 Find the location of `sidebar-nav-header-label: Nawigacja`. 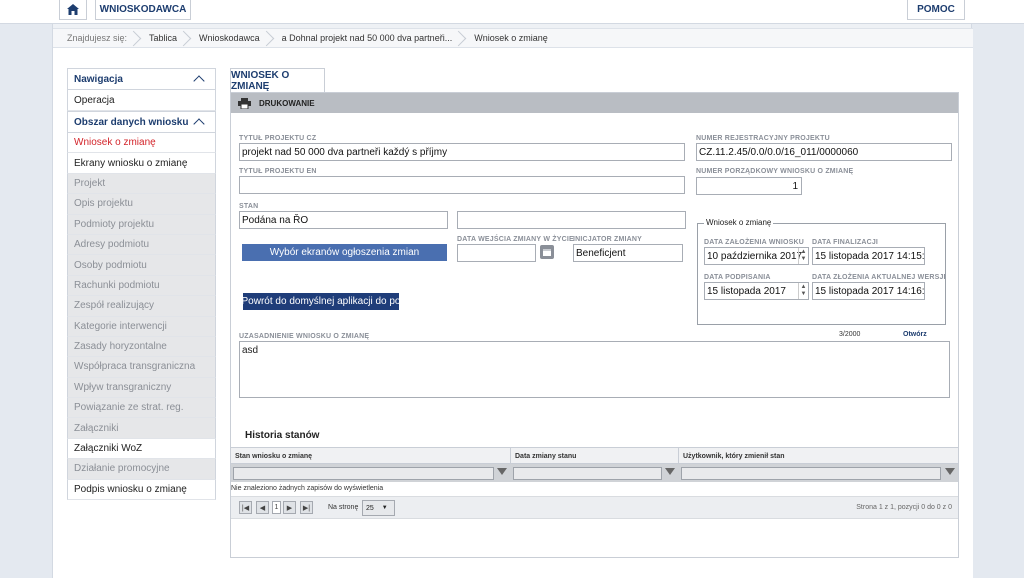

sidebar-nav-header-label: Nawigacja is located at coordinates (98, 79).